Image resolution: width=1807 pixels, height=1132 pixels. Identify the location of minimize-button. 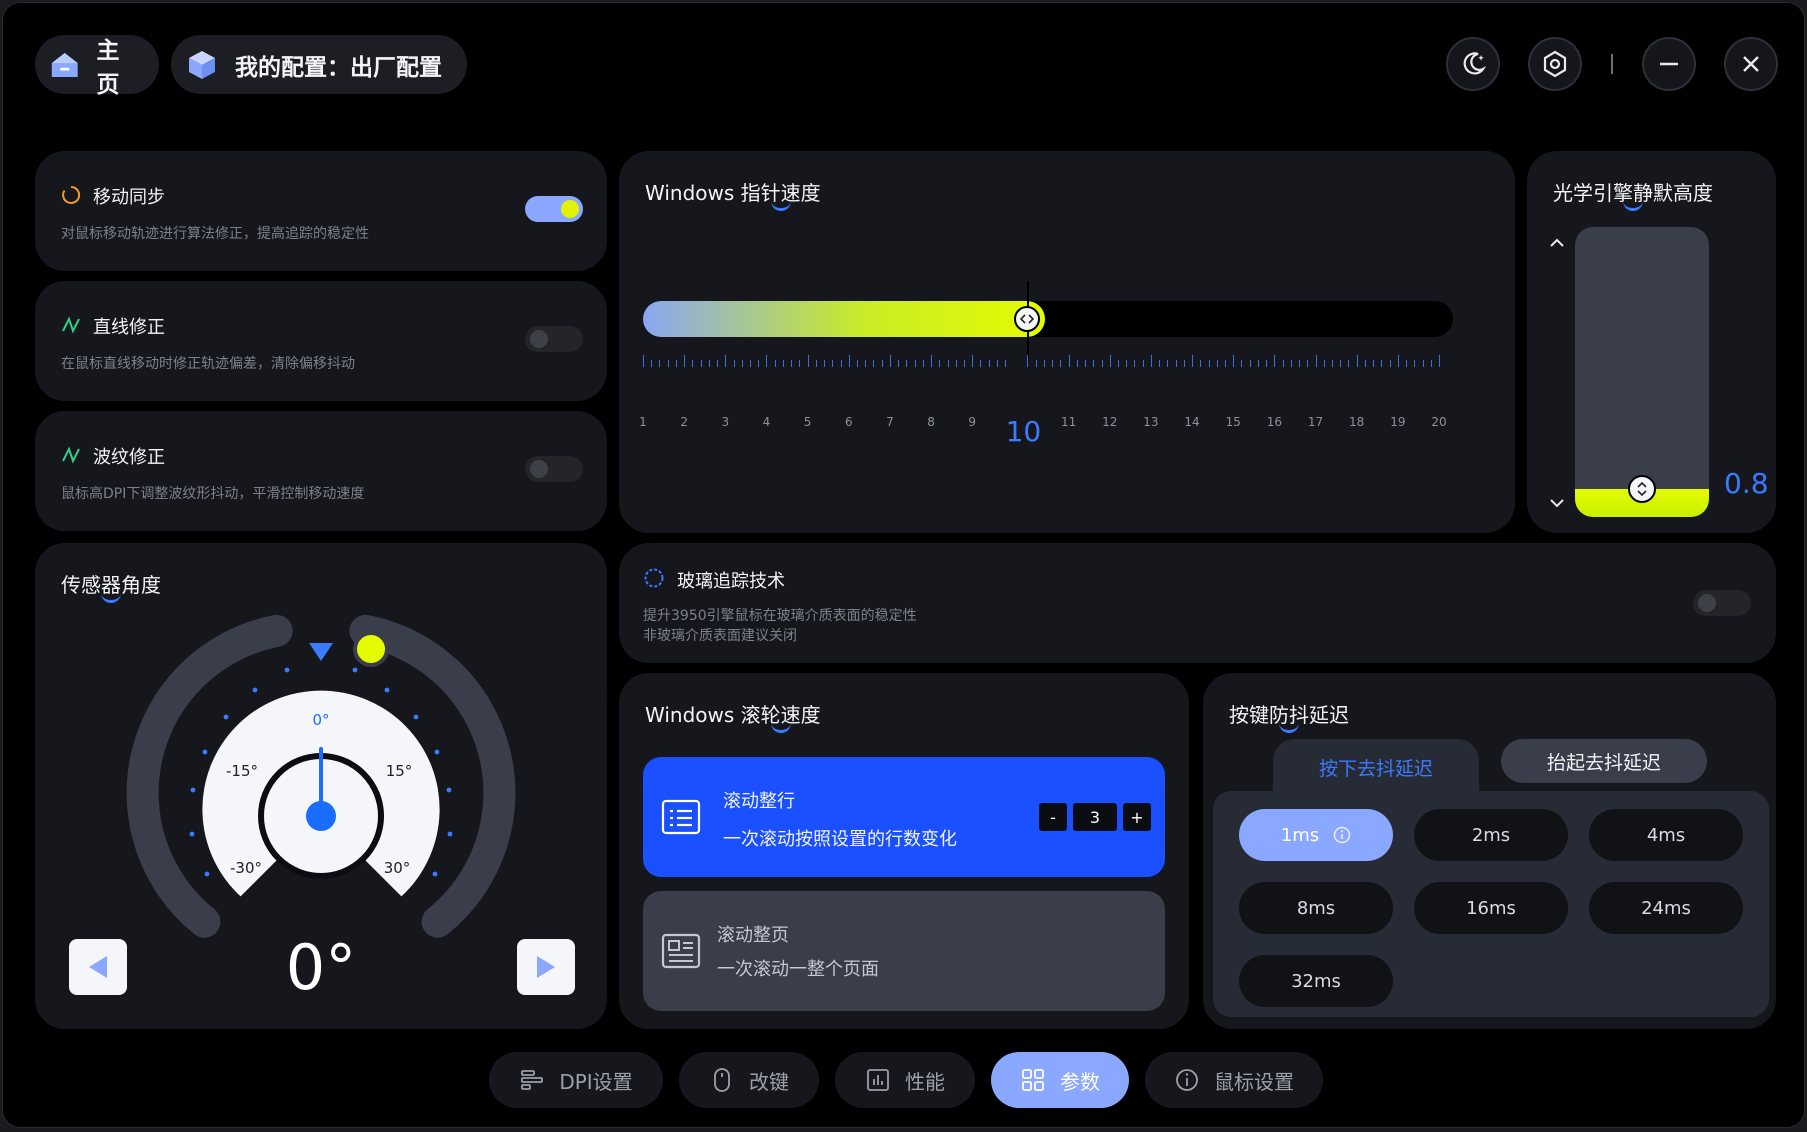
(1669, 64).